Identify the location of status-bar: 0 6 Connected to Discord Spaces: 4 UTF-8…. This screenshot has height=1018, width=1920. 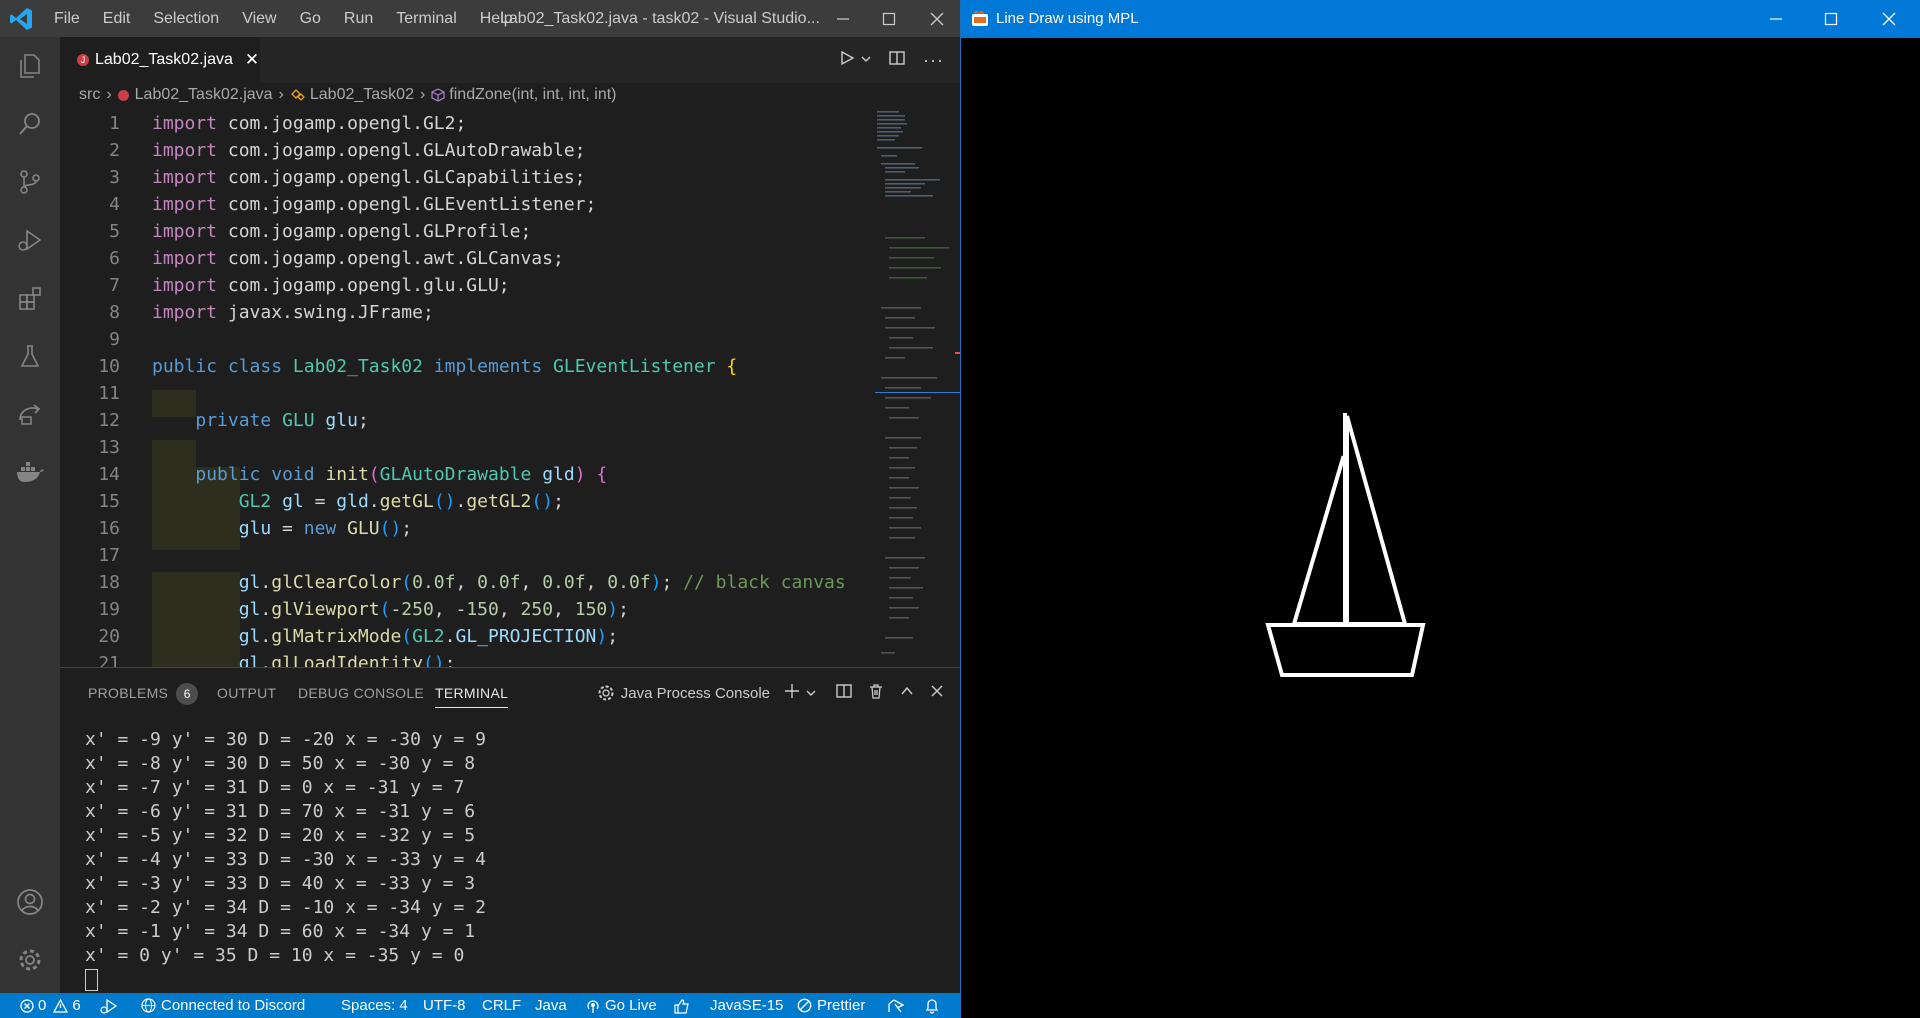
(480, 1005).